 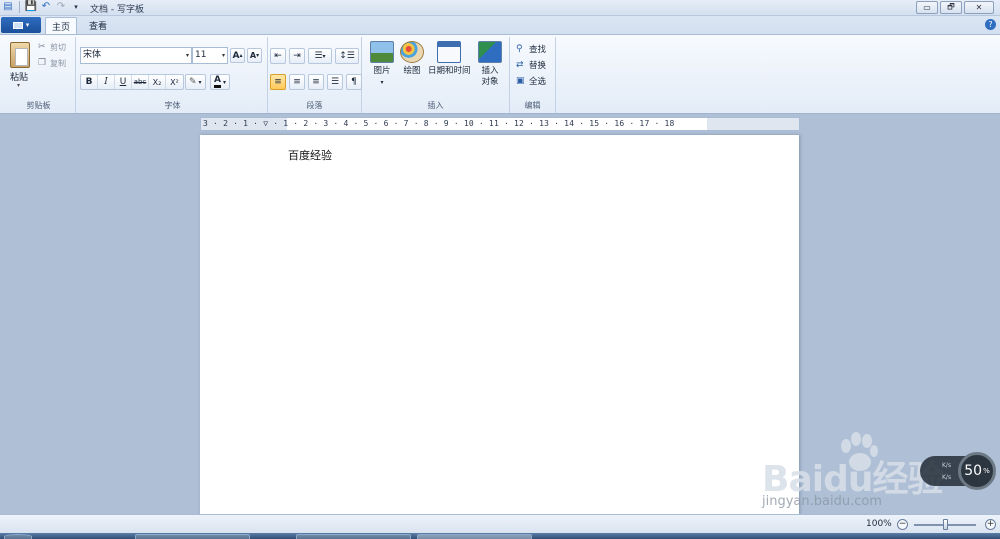 I want to click on application-menu-button: ▾, so click(x=21, y=25).